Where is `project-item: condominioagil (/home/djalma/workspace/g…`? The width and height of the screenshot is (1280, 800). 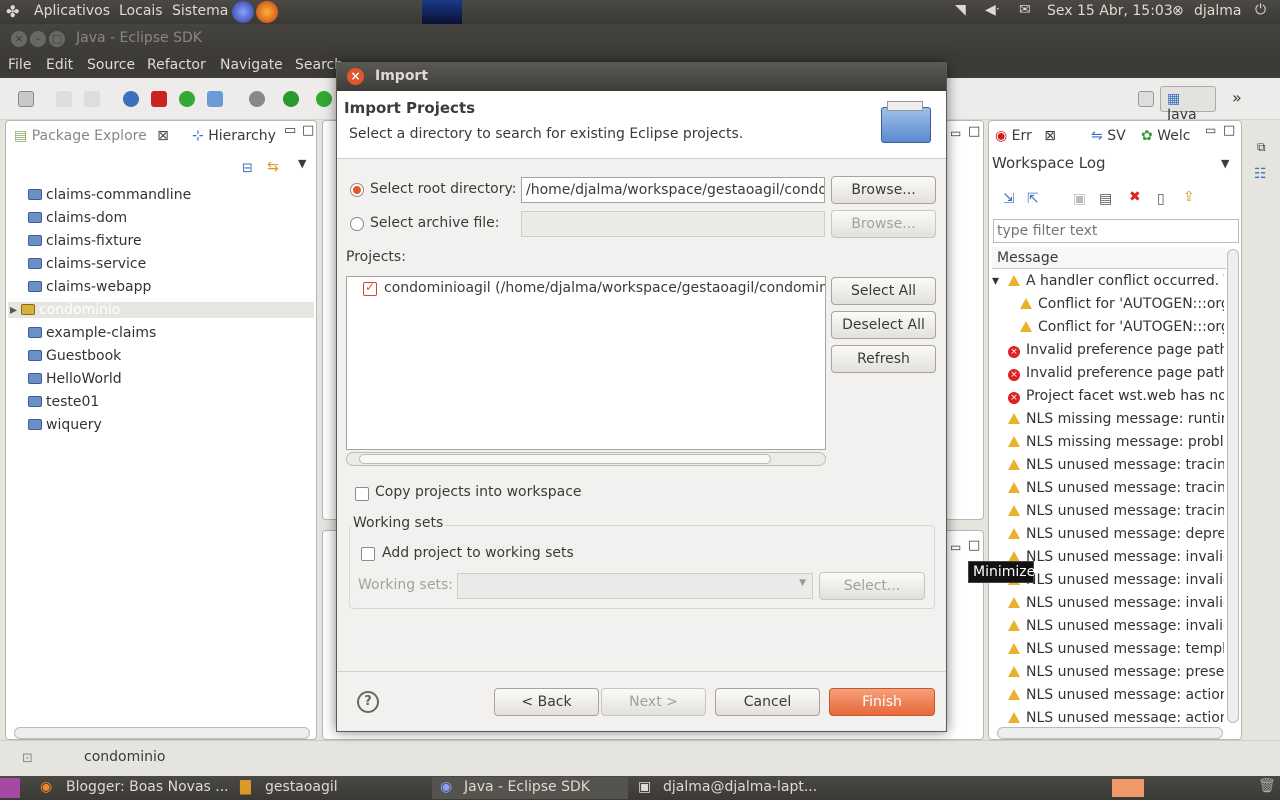 project-item: condominioagil (/home/djalma/workspace/g… is located at coordinates (604, 288).